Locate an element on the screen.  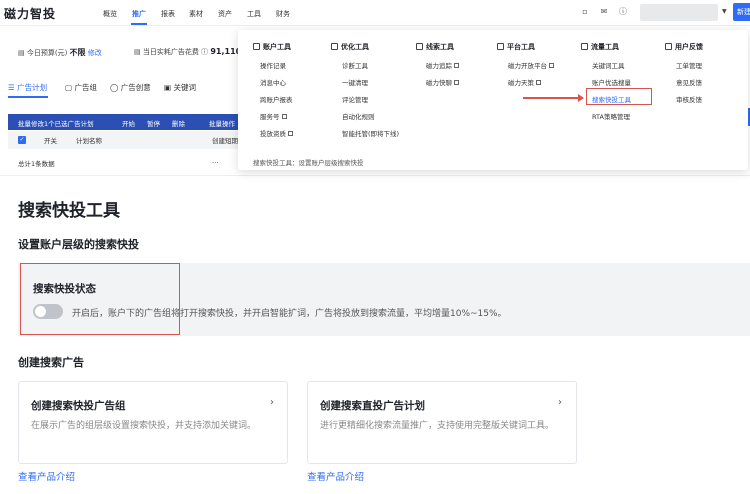
menu-smart-hosting: 智能托管(即将下线) is located at coordinates (370, 133).